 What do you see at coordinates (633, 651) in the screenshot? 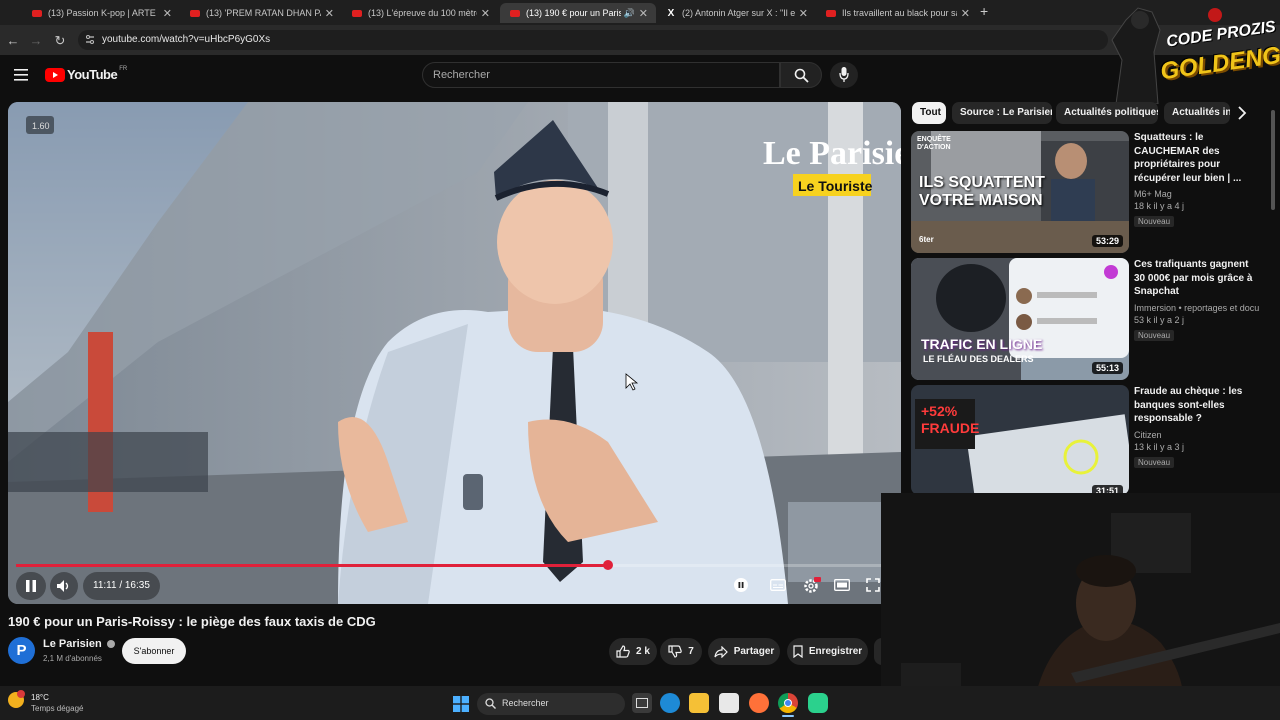
I see `like-button: 2 k` at bounding box center [633, 651].